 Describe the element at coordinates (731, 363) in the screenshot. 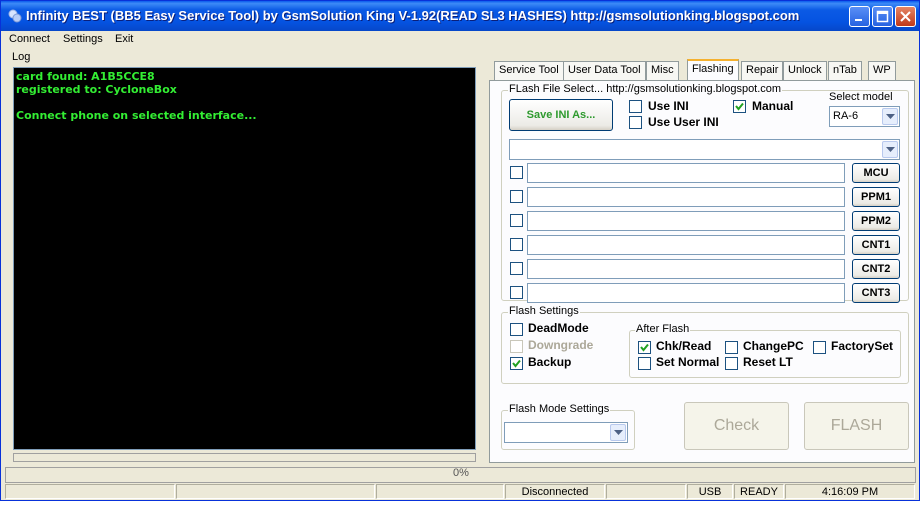

I see `reset-lt-checkbox` at that location.